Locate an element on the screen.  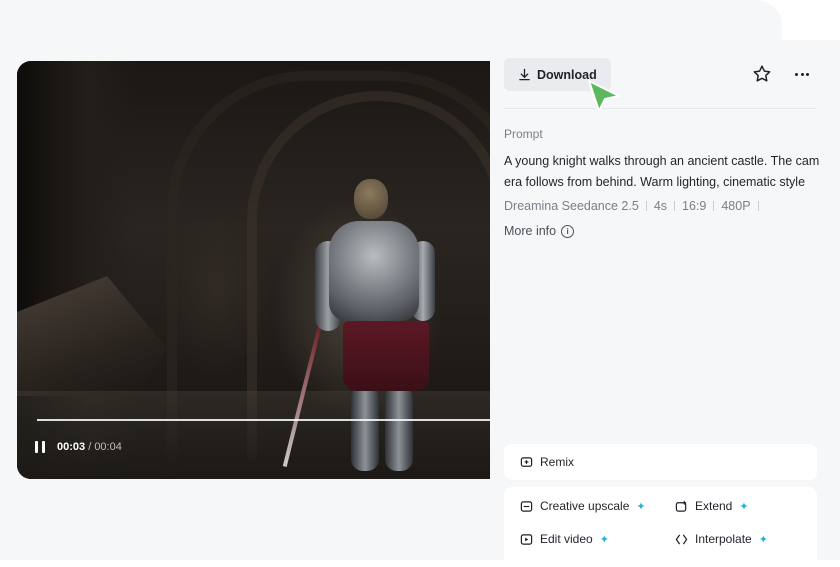
creative-upscale-button: Creative upscale ✦ is located at coordinates (583, 506).